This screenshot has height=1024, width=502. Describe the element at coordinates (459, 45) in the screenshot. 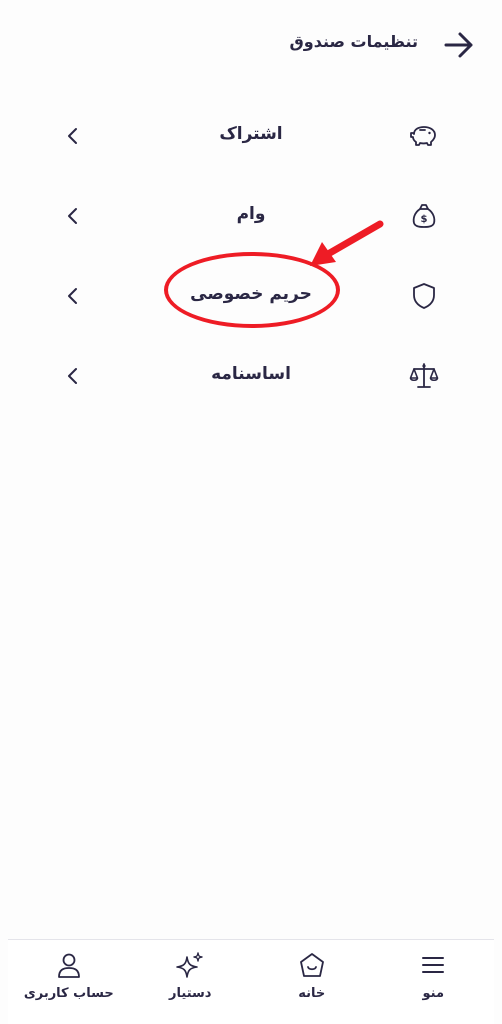

I see `arrow-right-icon` at that location.